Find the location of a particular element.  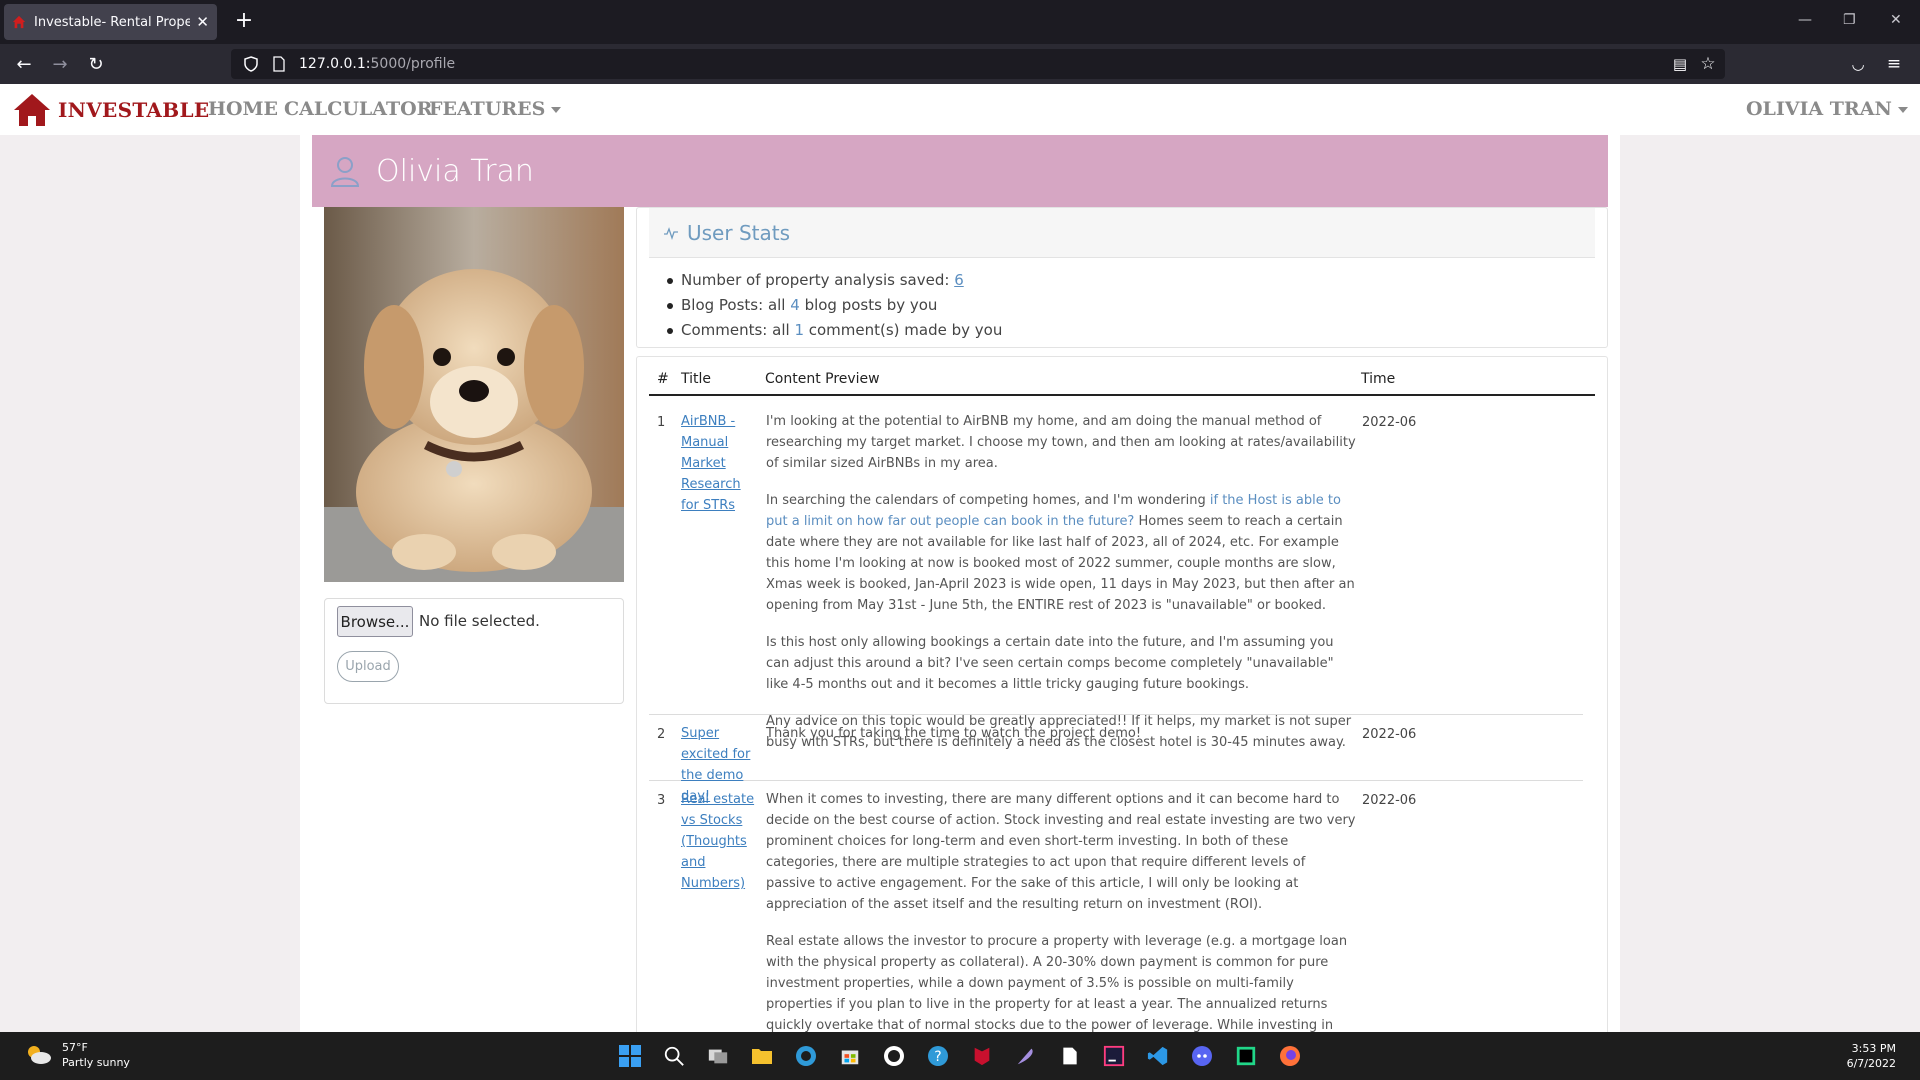

stat-analysis-count: 6 is located at coordinates (959, 280).